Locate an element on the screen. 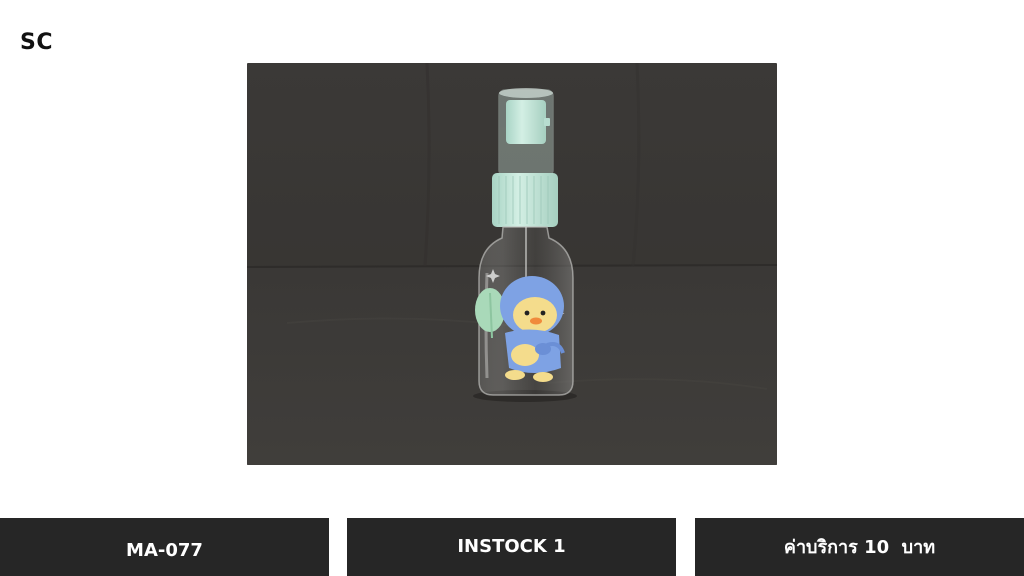 The height and width of the screenshot is (576, 1024). service-fee: ค่าบริการ 10 บาท is located at coordinates (859, 547).